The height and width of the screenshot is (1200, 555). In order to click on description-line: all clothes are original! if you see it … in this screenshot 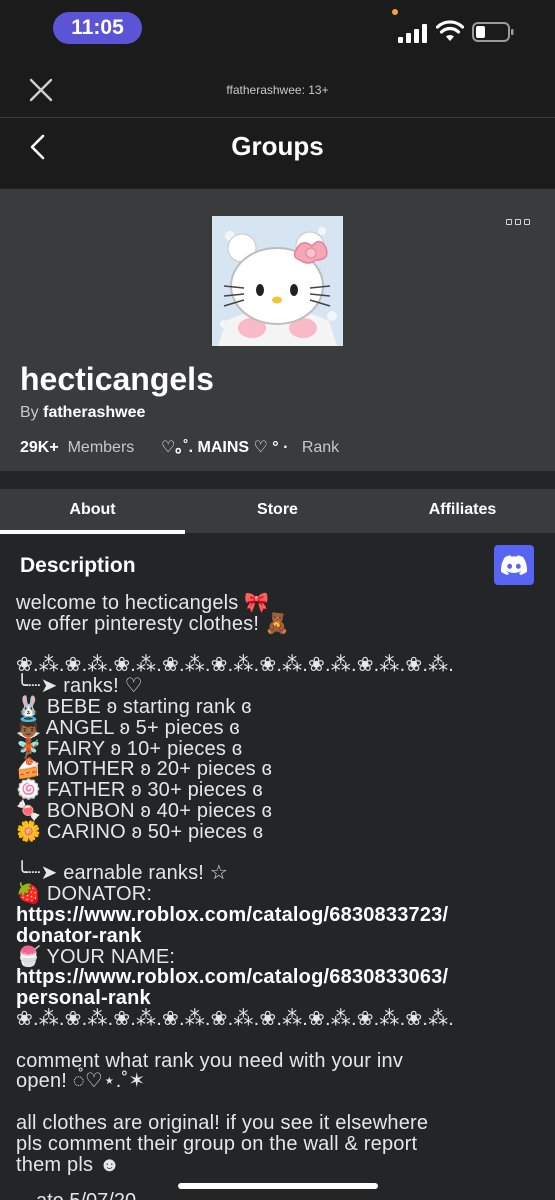, I will do `click(222, 1122)`.